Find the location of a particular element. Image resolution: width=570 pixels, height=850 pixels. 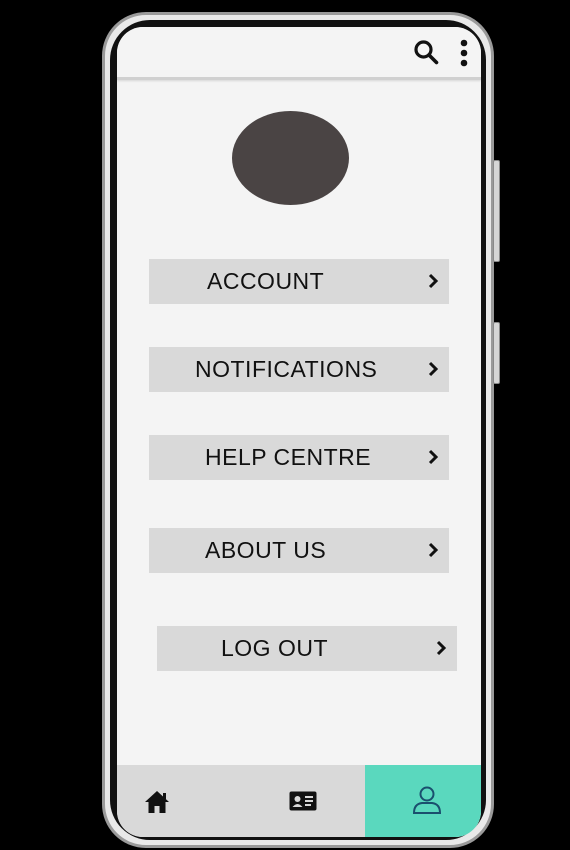

contact-card-icon is located at coordinates (303, 801).